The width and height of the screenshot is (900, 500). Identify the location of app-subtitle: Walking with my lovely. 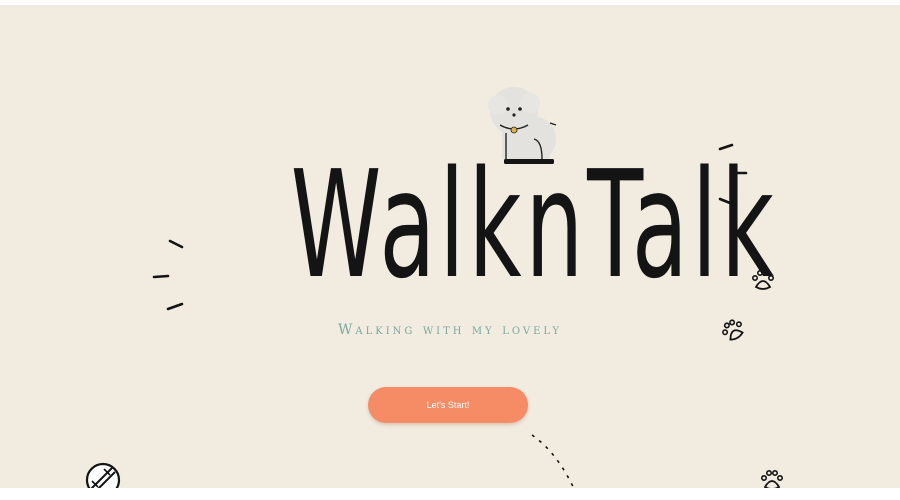
(449, 330).